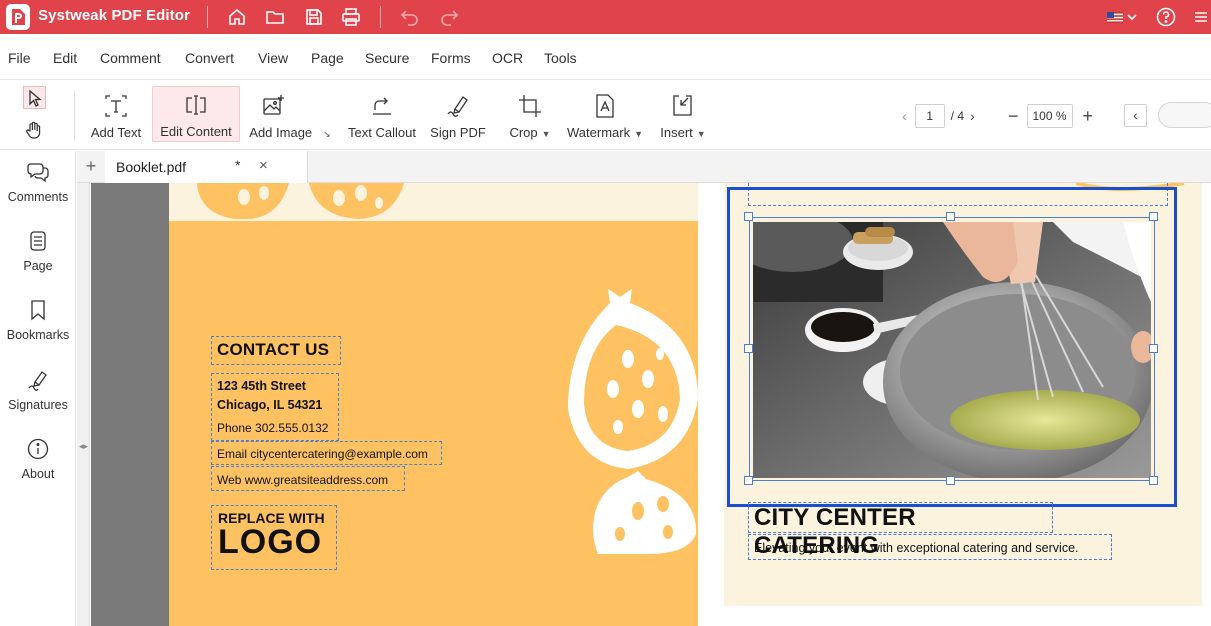  What do you see at coordinates (322, 454) in the screenshot?
I see `email-text: Email citycentercatering@example.com` at bounding box center [322, 454].